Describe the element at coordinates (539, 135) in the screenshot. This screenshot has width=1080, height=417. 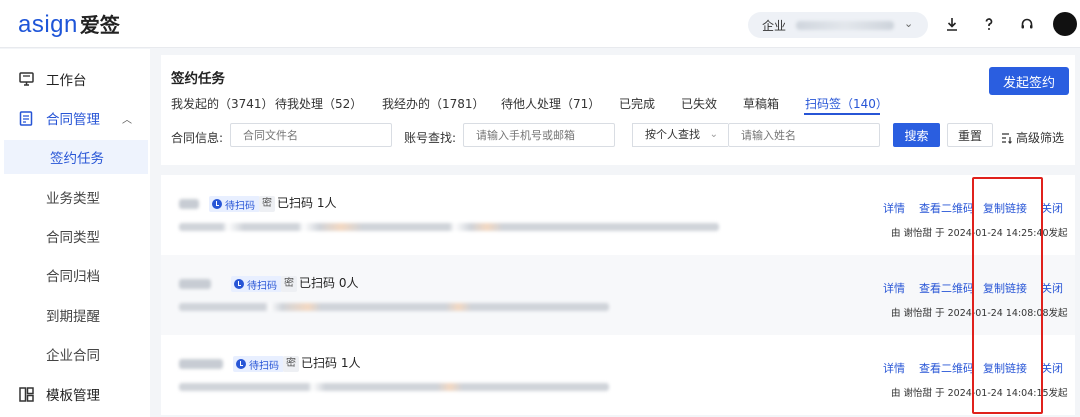
I see `account-search-input` at that location.